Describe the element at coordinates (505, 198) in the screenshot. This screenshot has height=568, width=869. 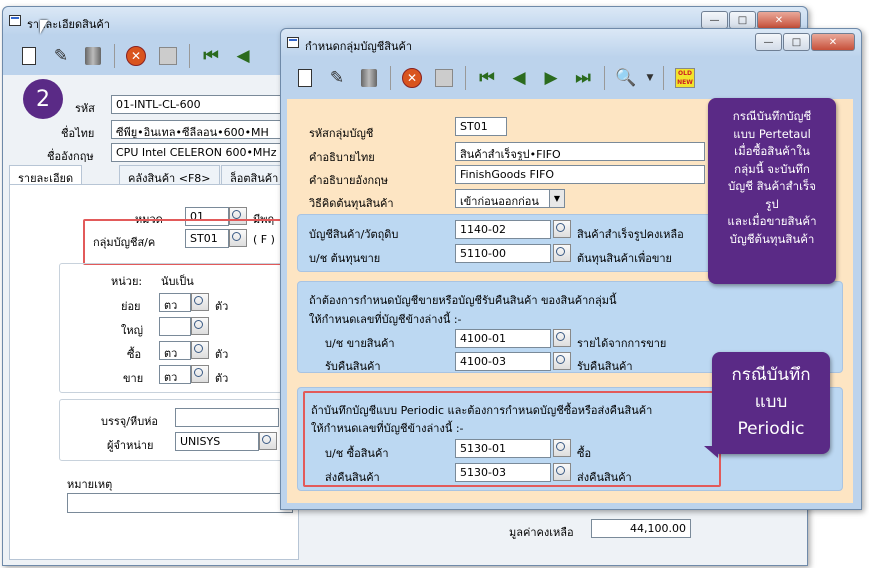
I see `cost-method-select: เข้าก่อนออกก่อน` at that location.